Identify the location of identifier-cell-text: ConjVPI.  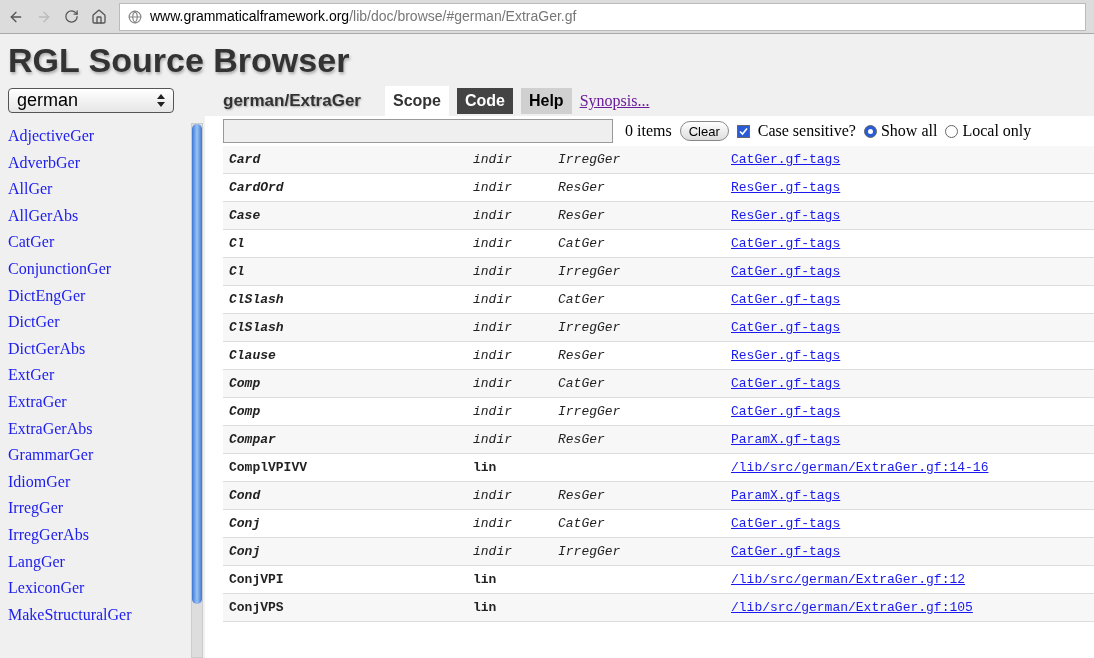
(256, 579).